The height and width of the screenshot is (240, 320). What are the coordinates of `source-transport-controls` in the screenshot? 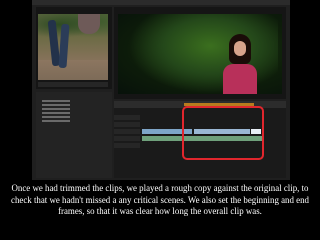 It's located at (73, 84).